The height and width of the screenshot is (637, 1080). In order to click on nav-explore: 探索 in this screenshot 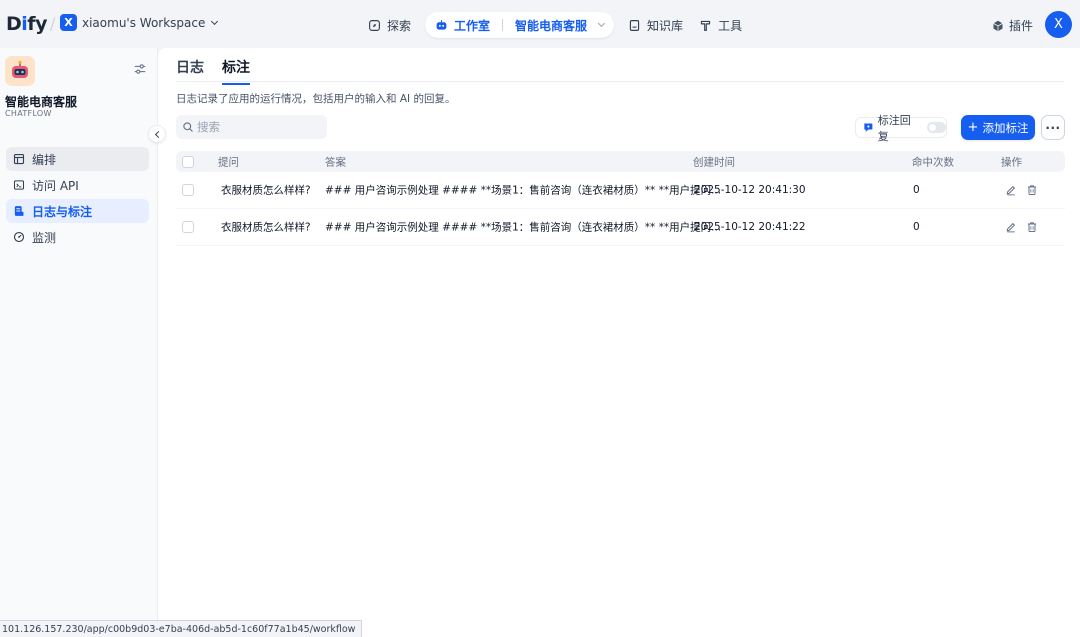, I will do `click(389, 25)`.